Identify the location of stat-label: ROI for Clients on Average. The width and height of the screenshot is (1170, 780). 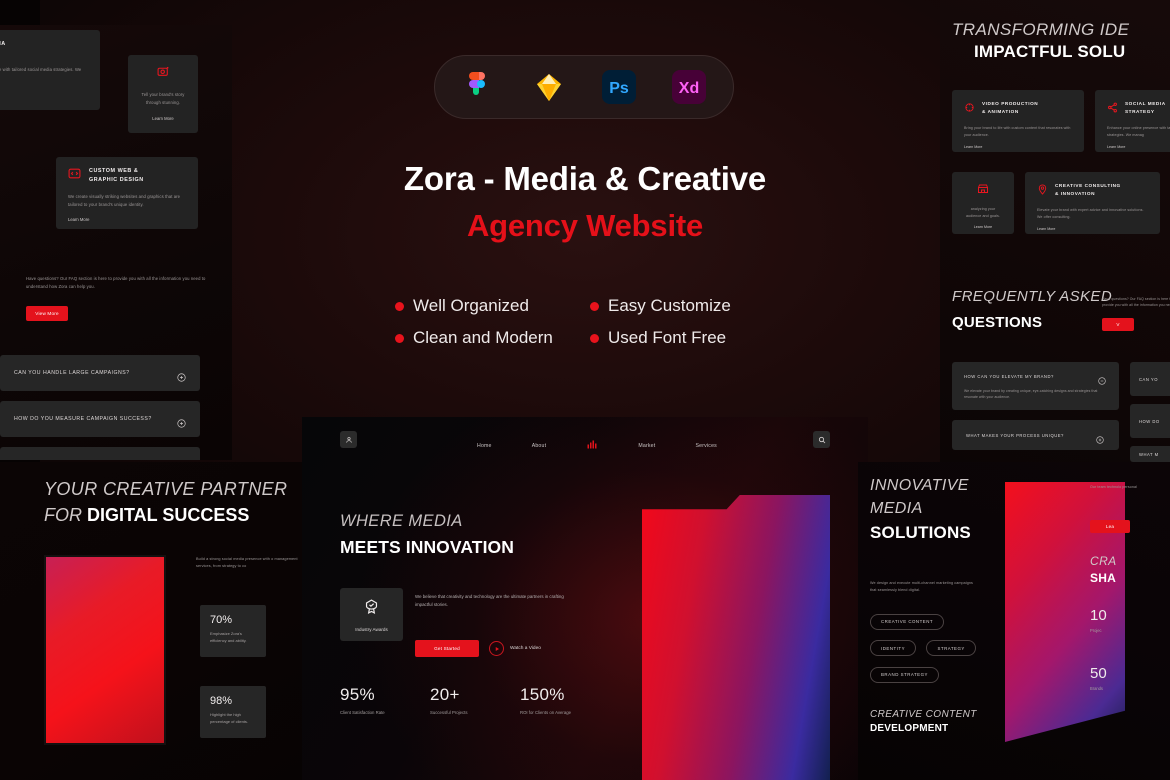
(545, 712).